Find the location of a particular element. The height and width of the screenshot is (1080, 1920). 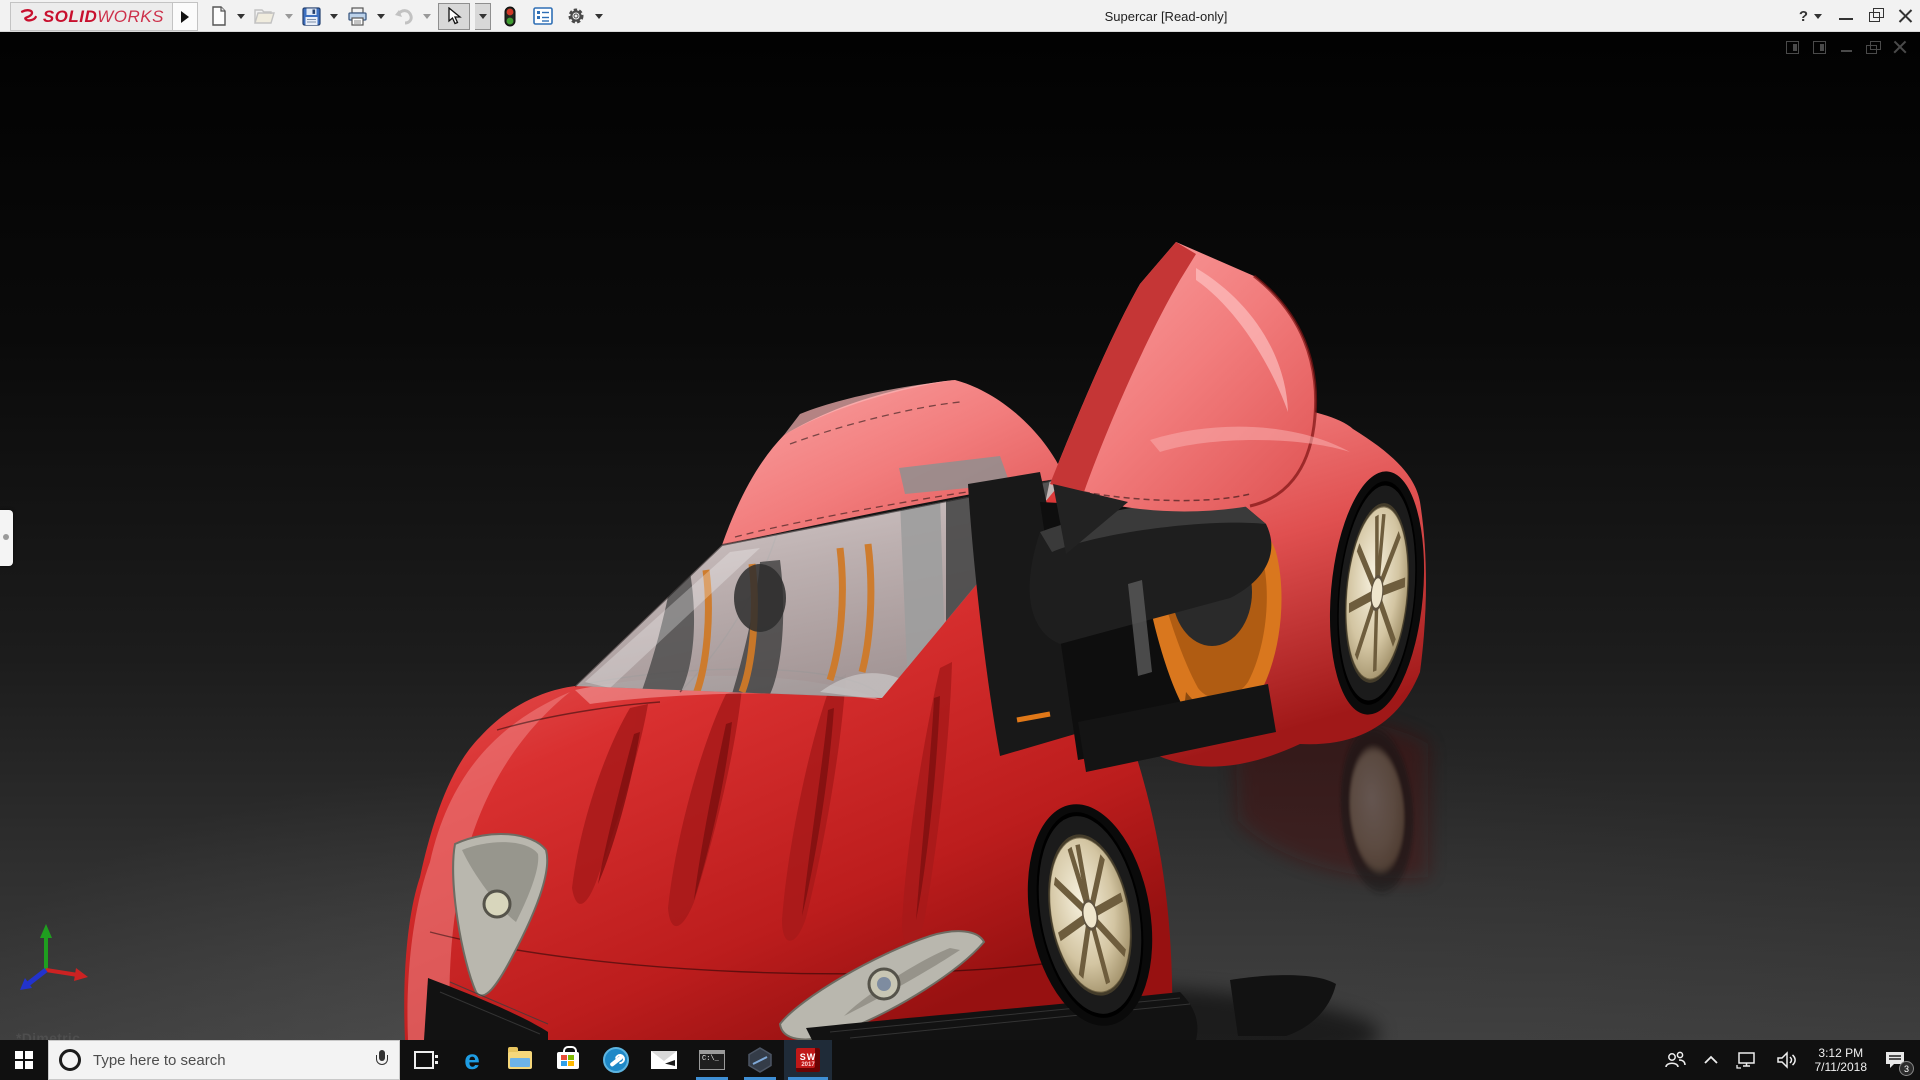

tools-app-button is located at coordinates (616, 1060).